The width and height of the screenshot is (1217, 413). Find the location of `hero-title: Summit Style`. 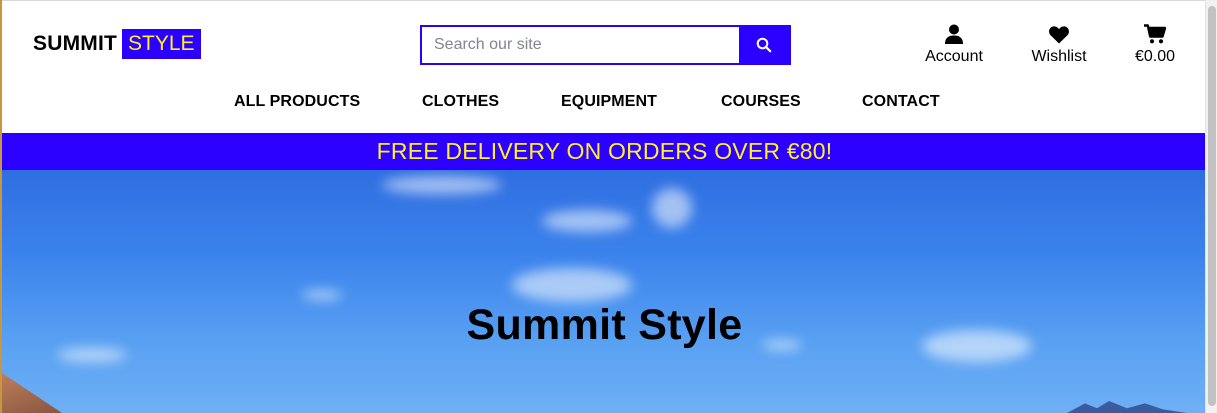

hero-title: Summit Style is located at coordinates (604, 325).